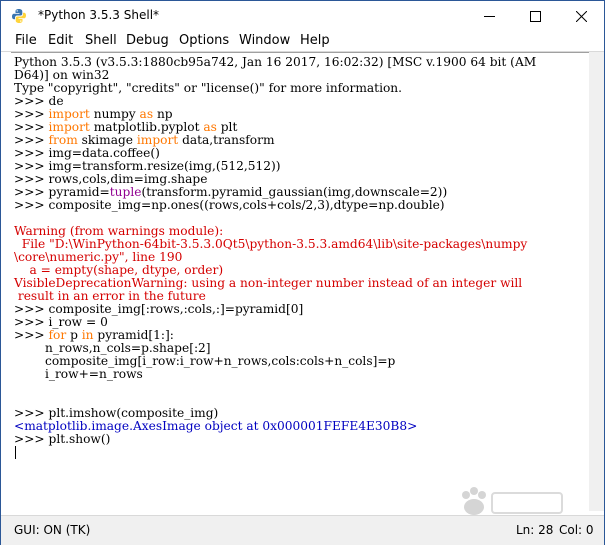 This screenshot has height=545, width=605. I want to click on menu-debug: Debug, so click(147, 40).